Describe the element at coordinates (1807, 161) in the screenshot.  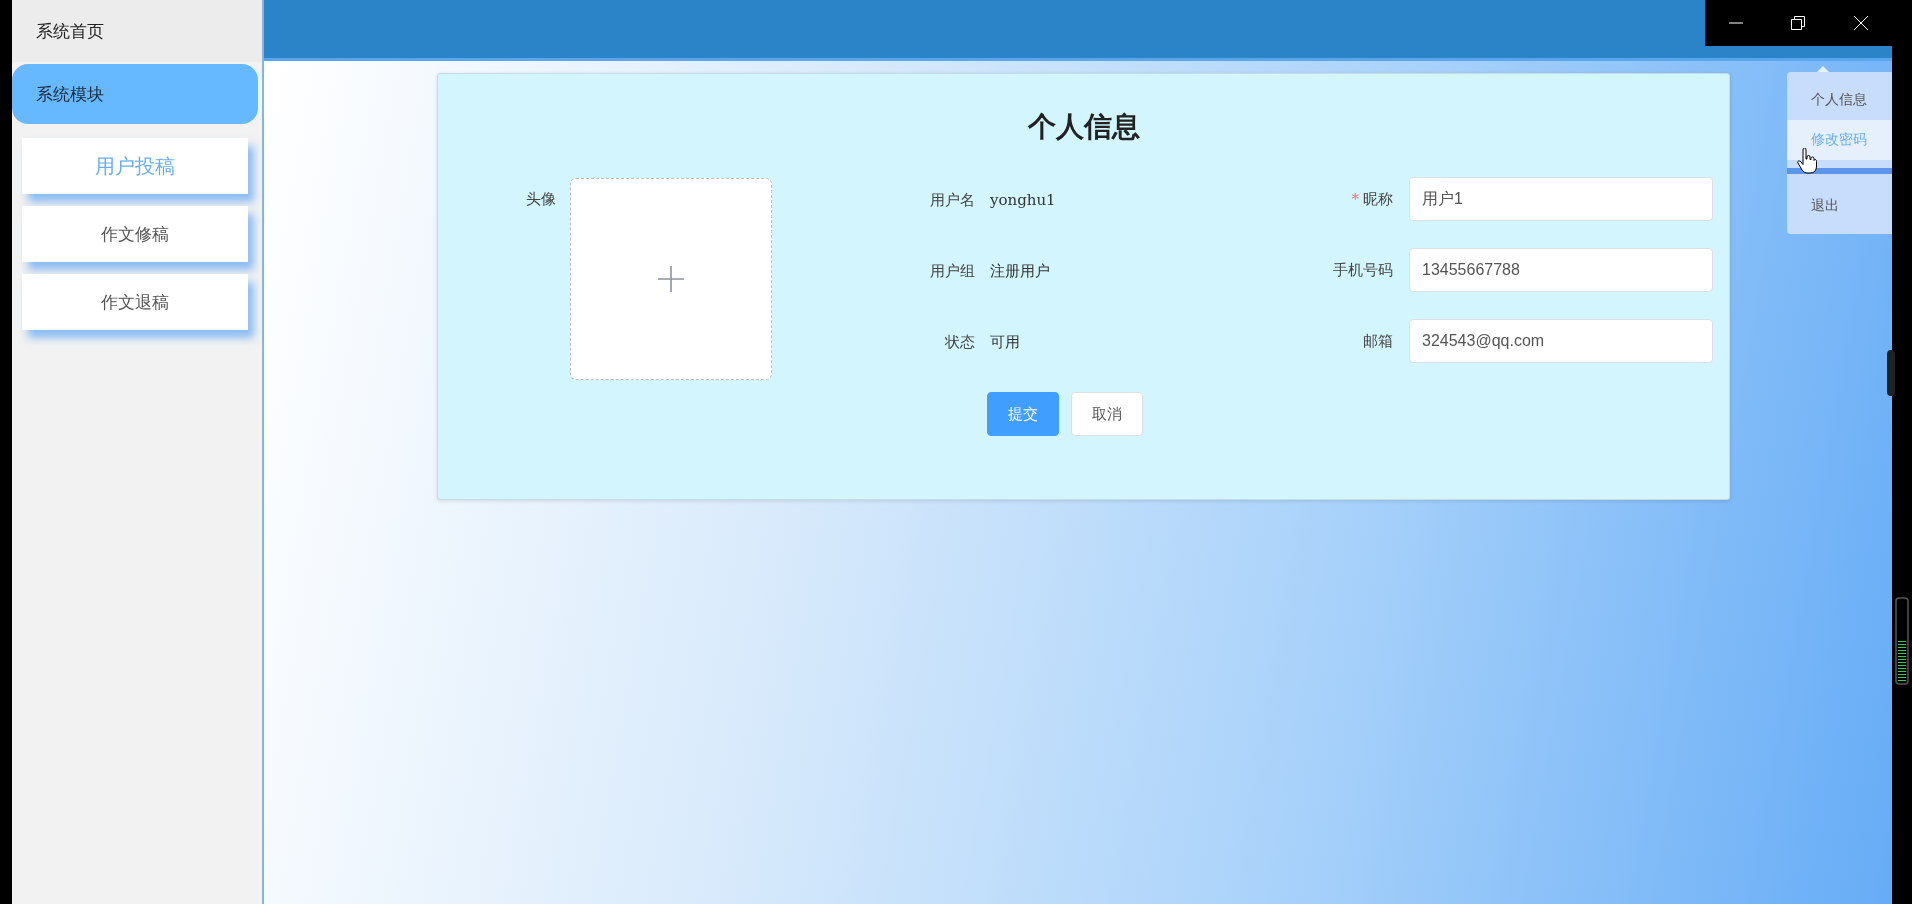
I see `hand-cursor-icon` at that location.